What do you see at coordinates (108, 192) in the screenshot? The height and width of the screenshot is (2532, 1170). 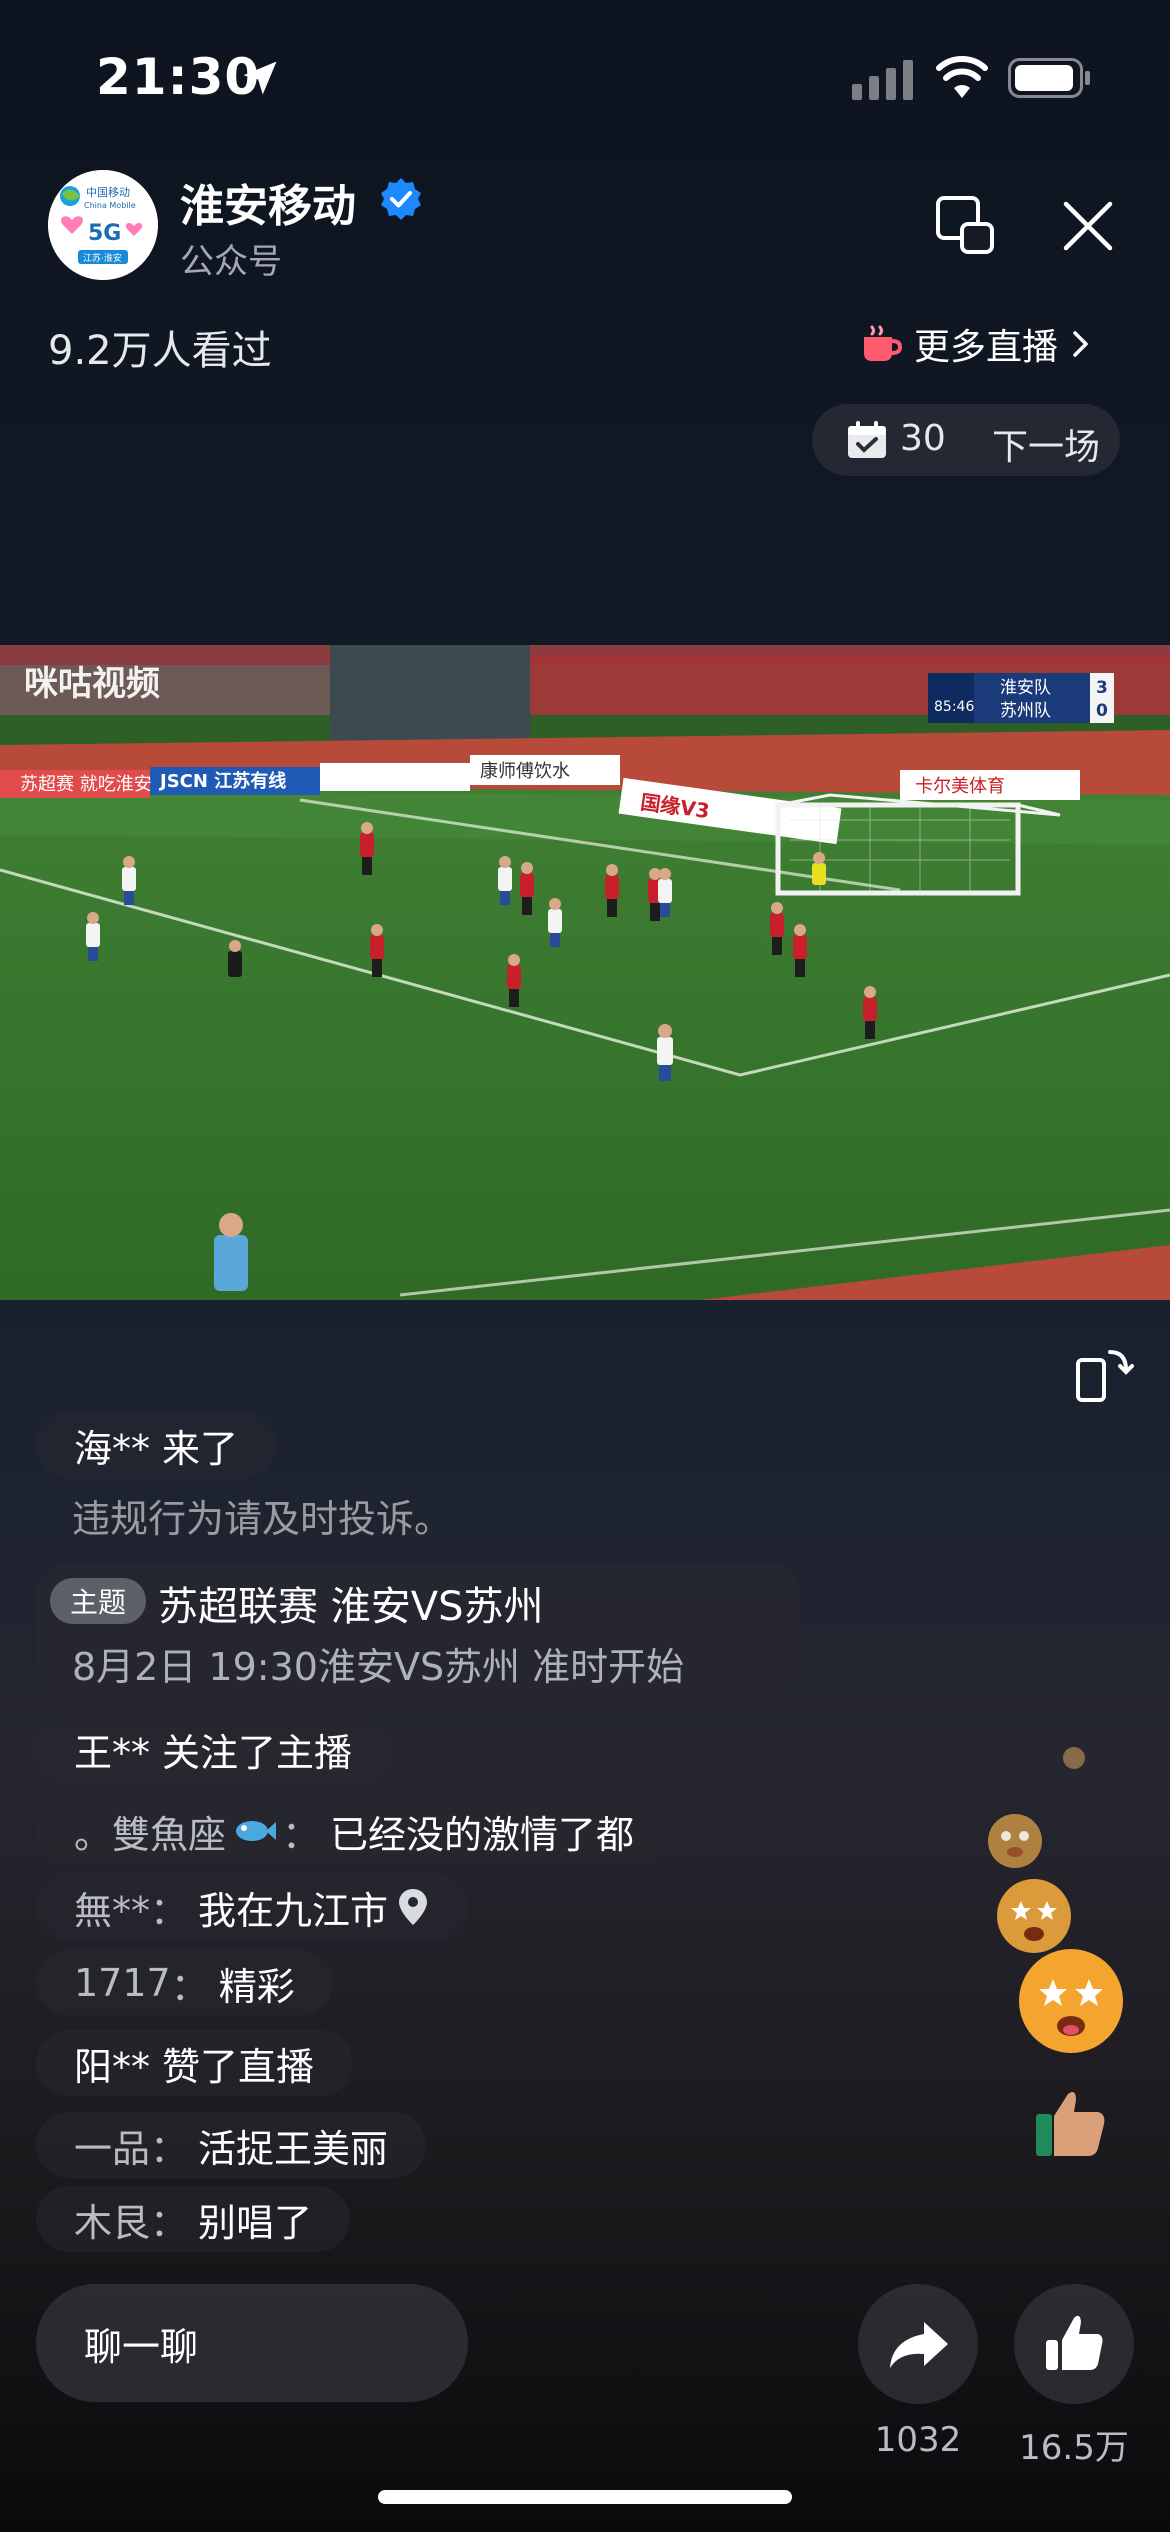 I see `svg-text: 中国移动` at bounding box center [108, 192].